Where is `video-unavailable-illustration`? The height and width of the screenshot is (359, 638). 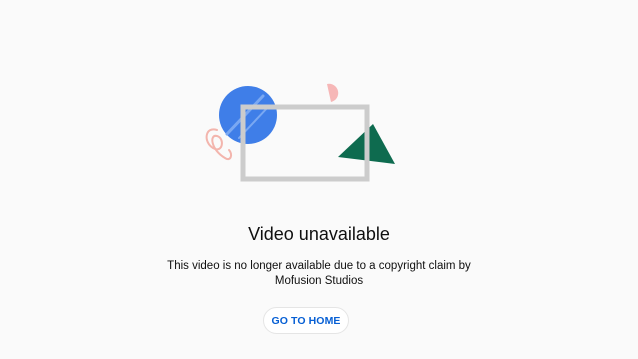 video-unavailable-illustration is located at coordinates (300, 132).